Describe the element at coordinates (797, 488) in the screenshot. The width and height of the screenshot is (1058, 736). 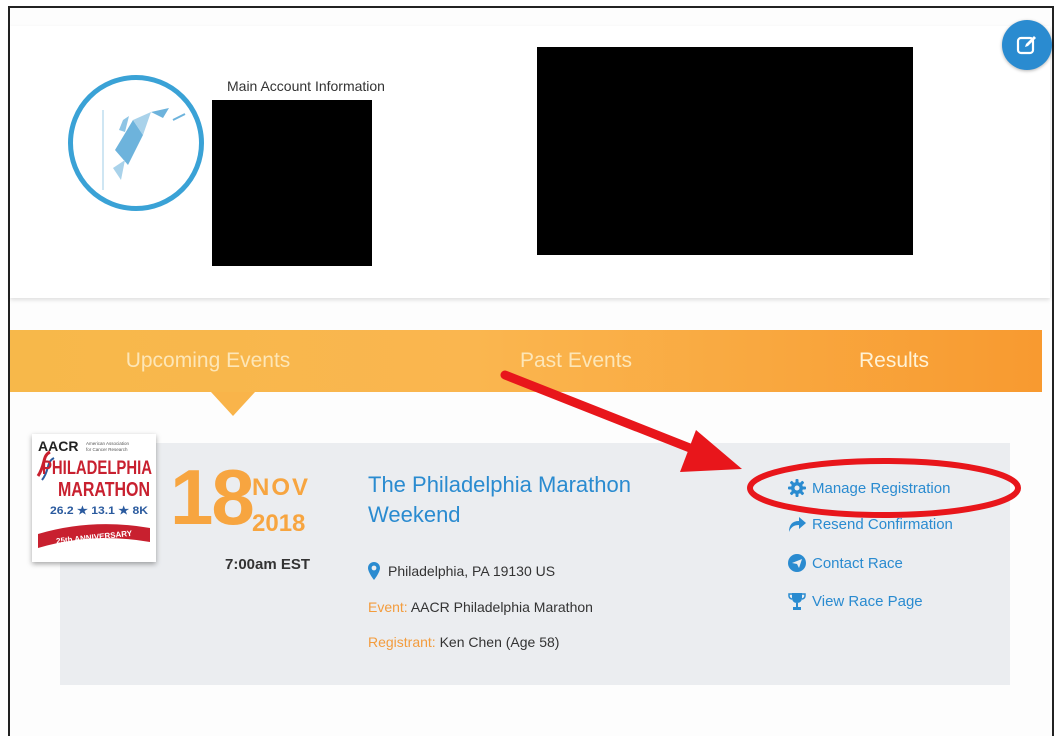
I see `gear-icon` at that location.